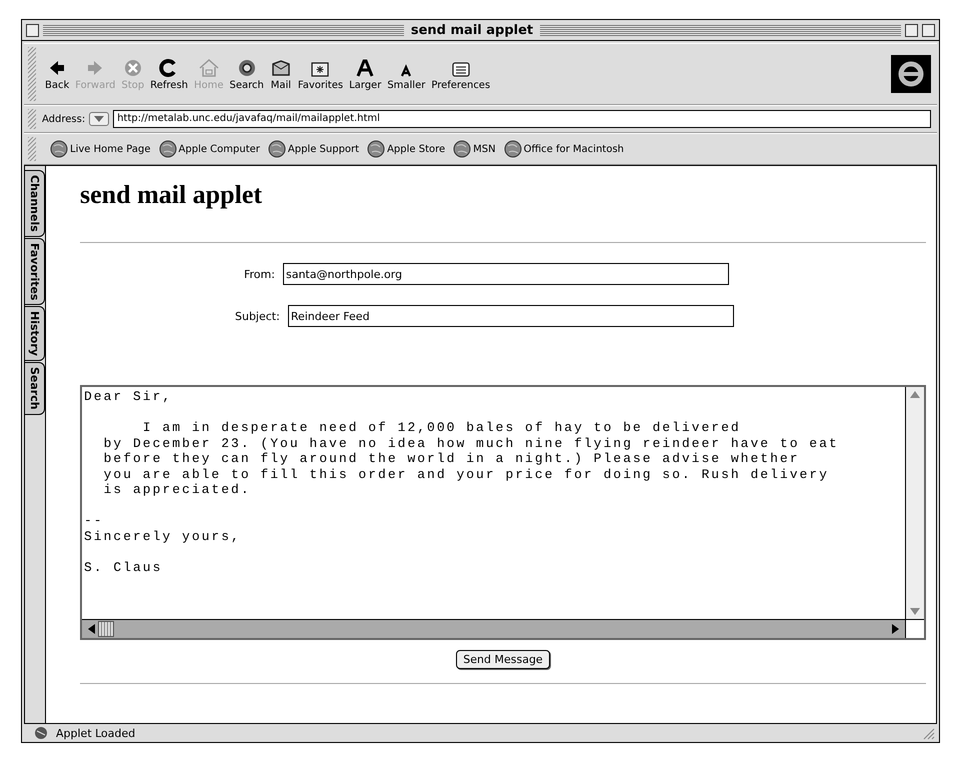 This screenshot has height=761, width=959. What do you see at coordinates (35, 334) in the screenshot?
I see `side-tab: History` at bounding box center [35, 334].